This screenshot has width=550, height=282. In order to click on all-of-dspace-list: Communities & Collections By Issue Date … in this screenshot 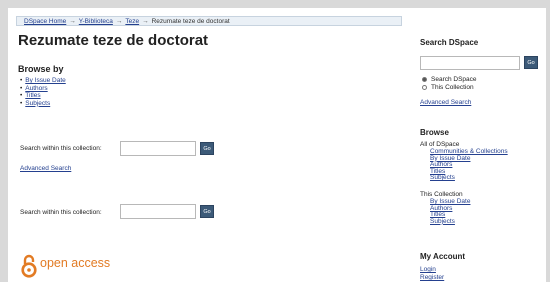, I will do `click(469, 165)`.